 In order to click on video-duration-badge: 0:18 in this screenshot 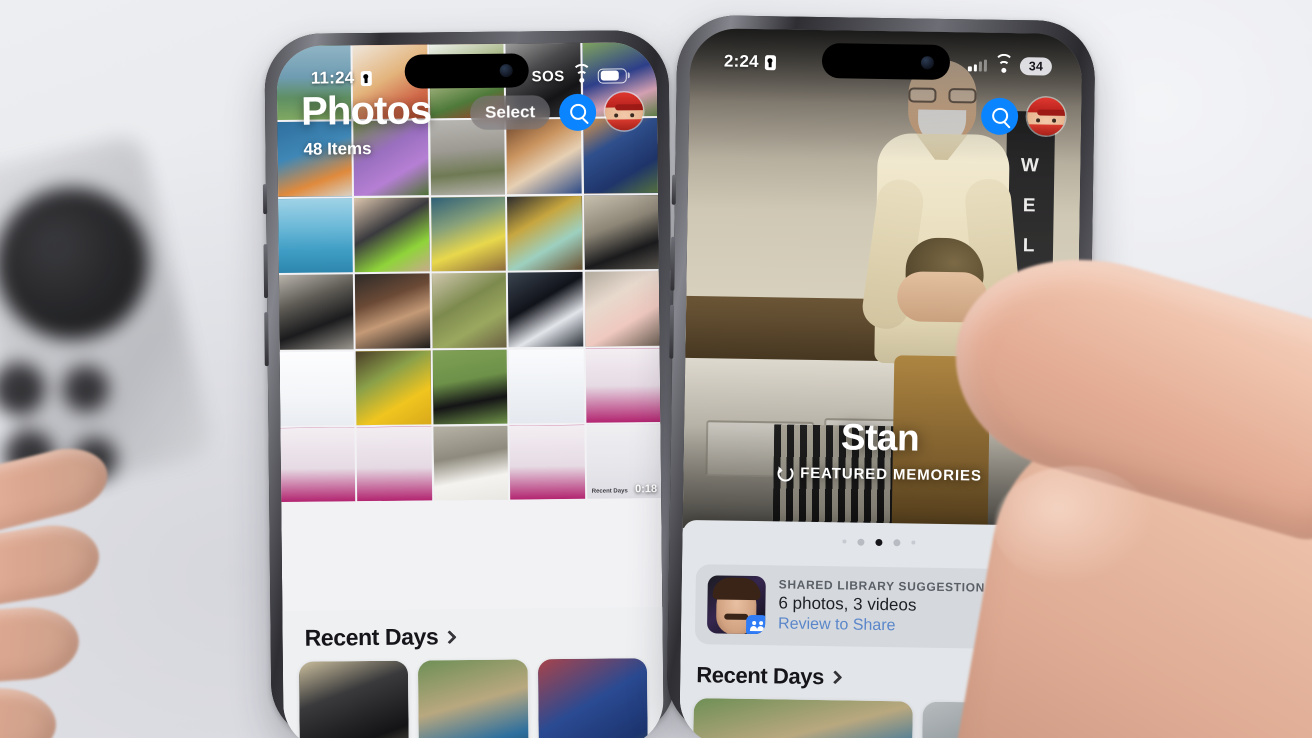, I will do `click(646, 489)`.